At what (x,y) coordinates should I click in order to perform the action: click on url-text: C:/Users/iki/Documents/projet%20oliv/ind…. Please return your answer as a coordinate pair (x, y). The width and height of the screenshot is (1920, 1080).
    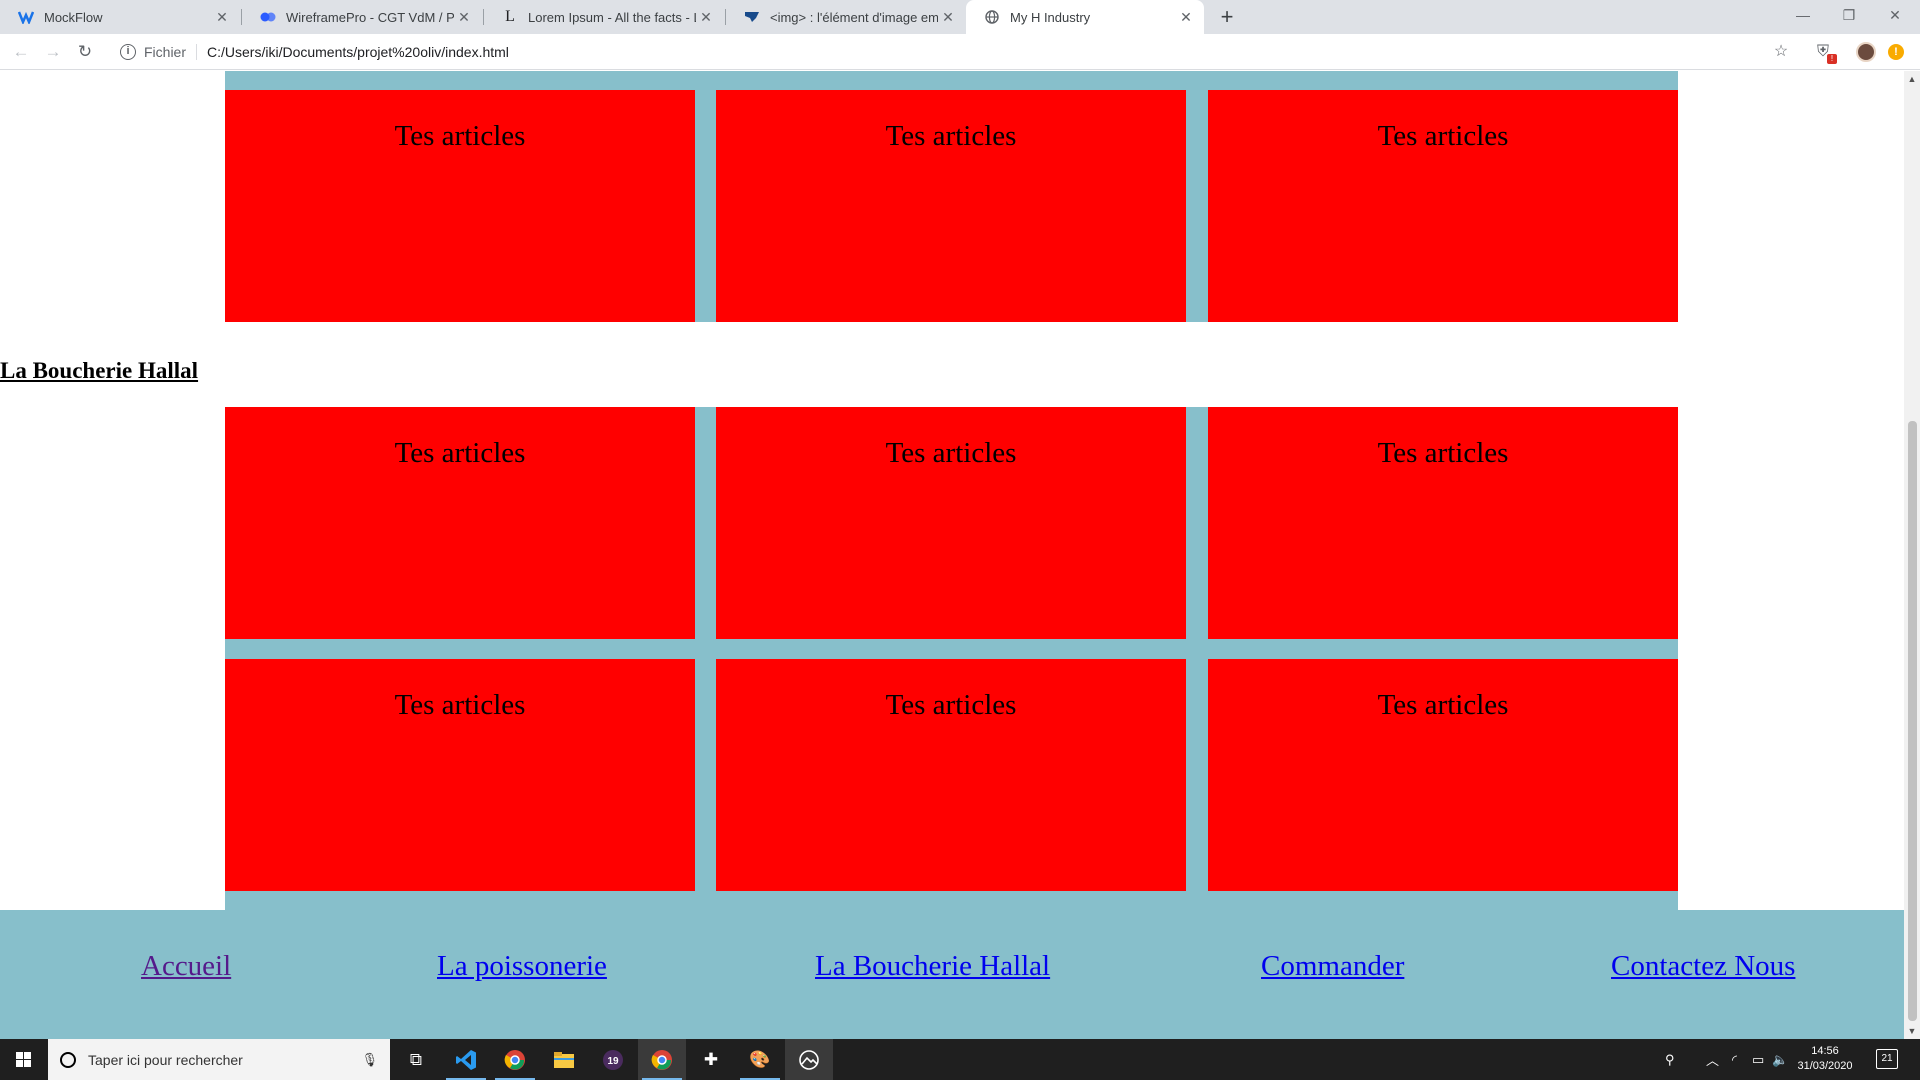
    Looking at the image, I should click on (358, 52).